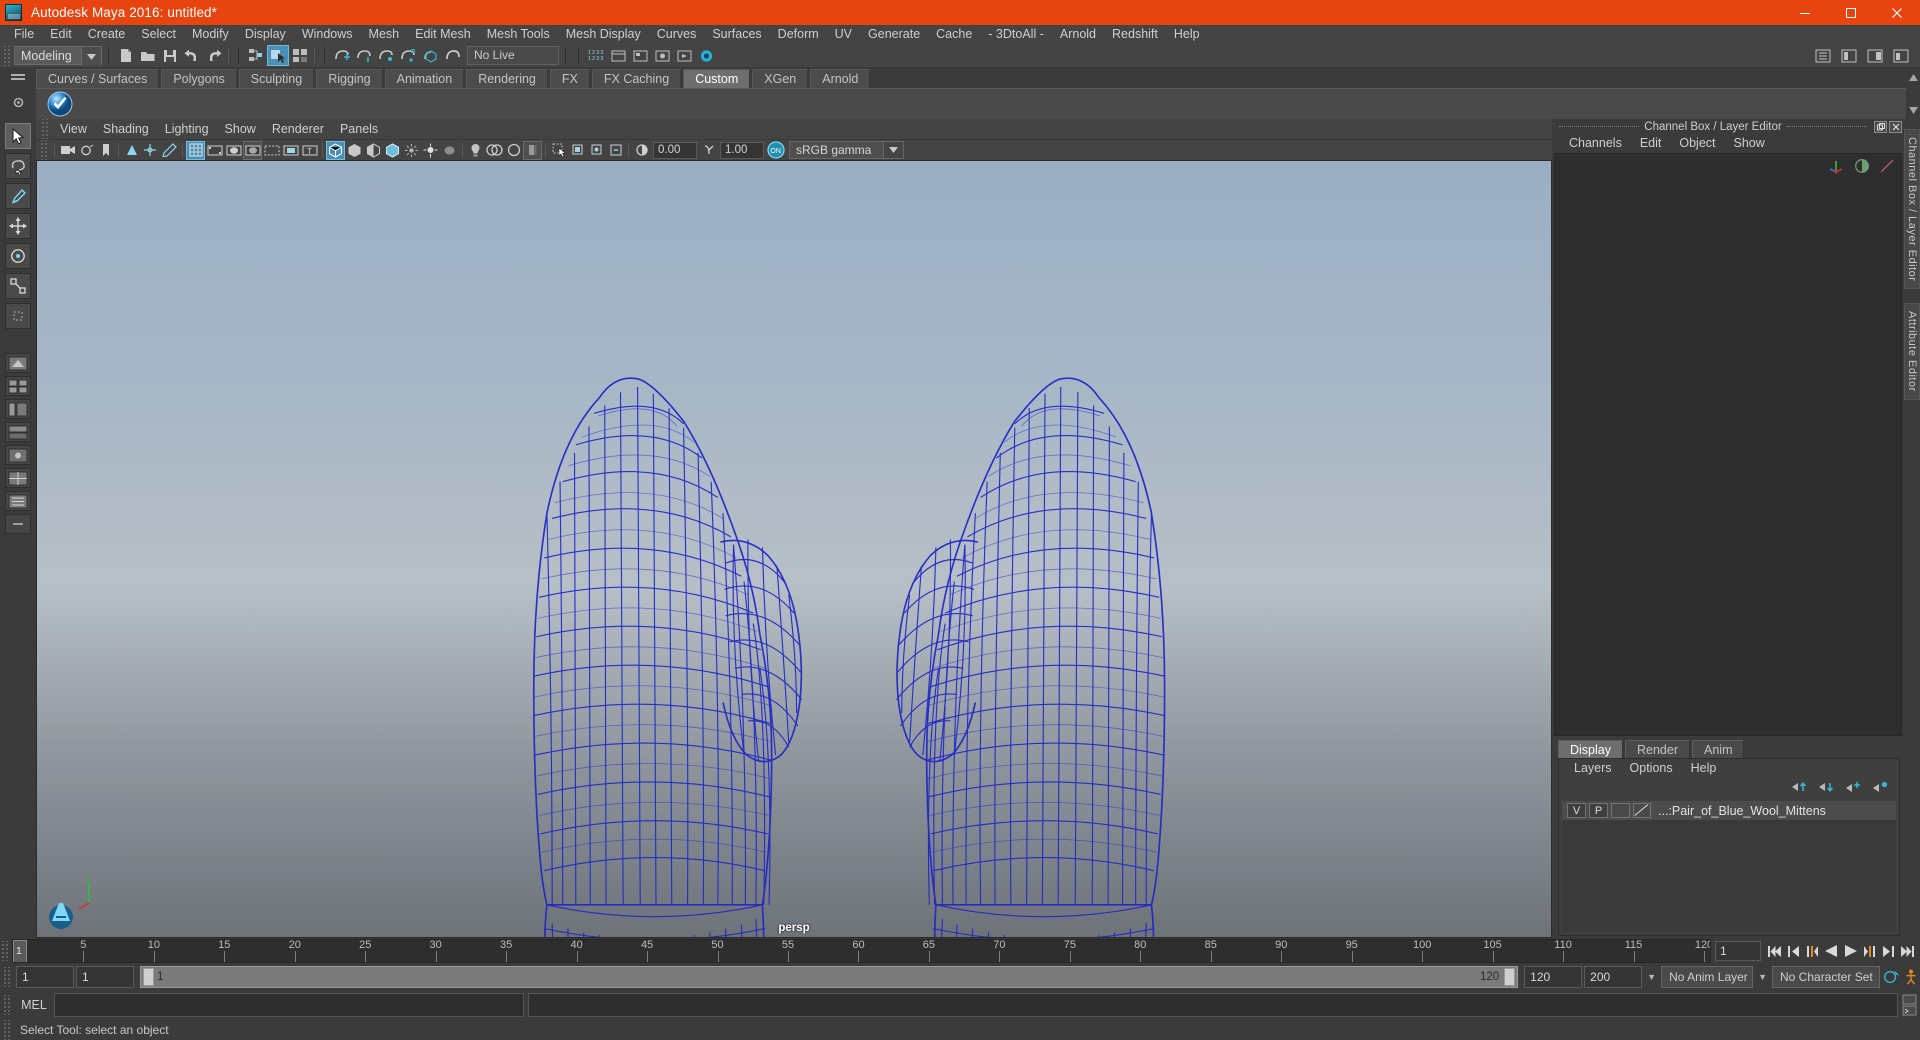 This screenshot has width=1920, height=1040. Describe the element at coordinates (1854, 788) in the screenshot. I see `new-layer-icon` at that location.